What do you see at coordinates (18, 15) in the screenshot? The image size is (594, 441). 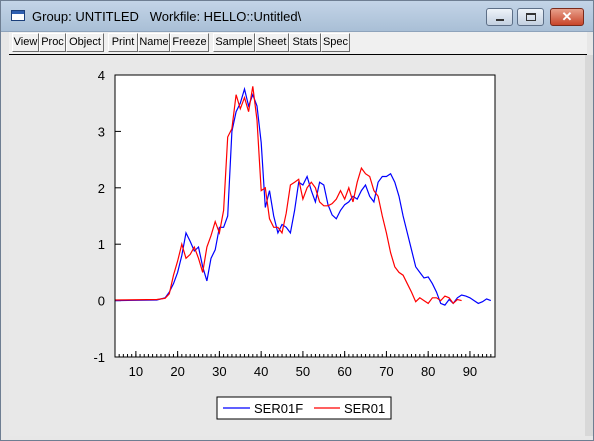 I see `window-icon` at bounding box center [18, 15].